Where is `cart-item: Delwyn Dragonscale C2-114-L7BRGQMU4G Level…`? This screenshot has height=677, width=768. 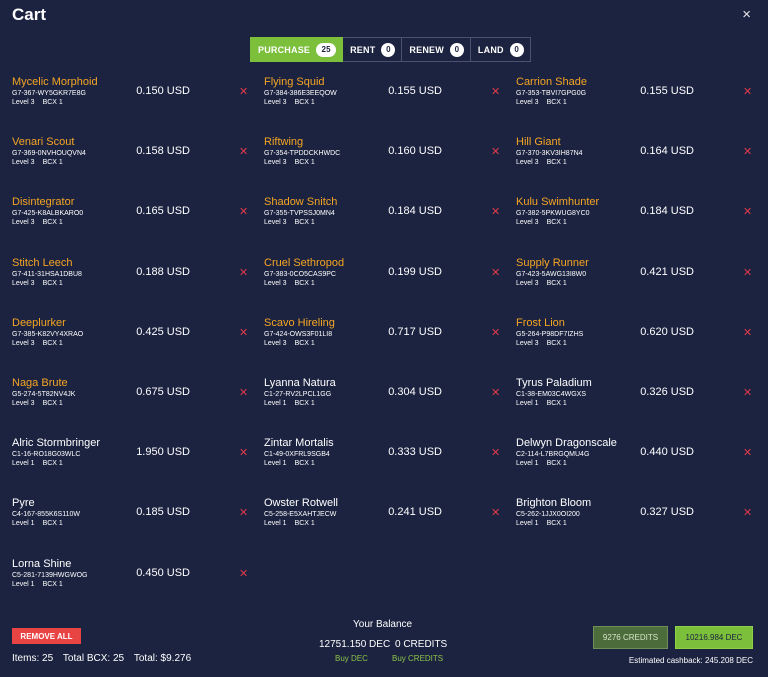 cart-item: Delwyn Dragonscale C2-114-L7BRGQMU4G Level… is located at coordinates (630, 462).